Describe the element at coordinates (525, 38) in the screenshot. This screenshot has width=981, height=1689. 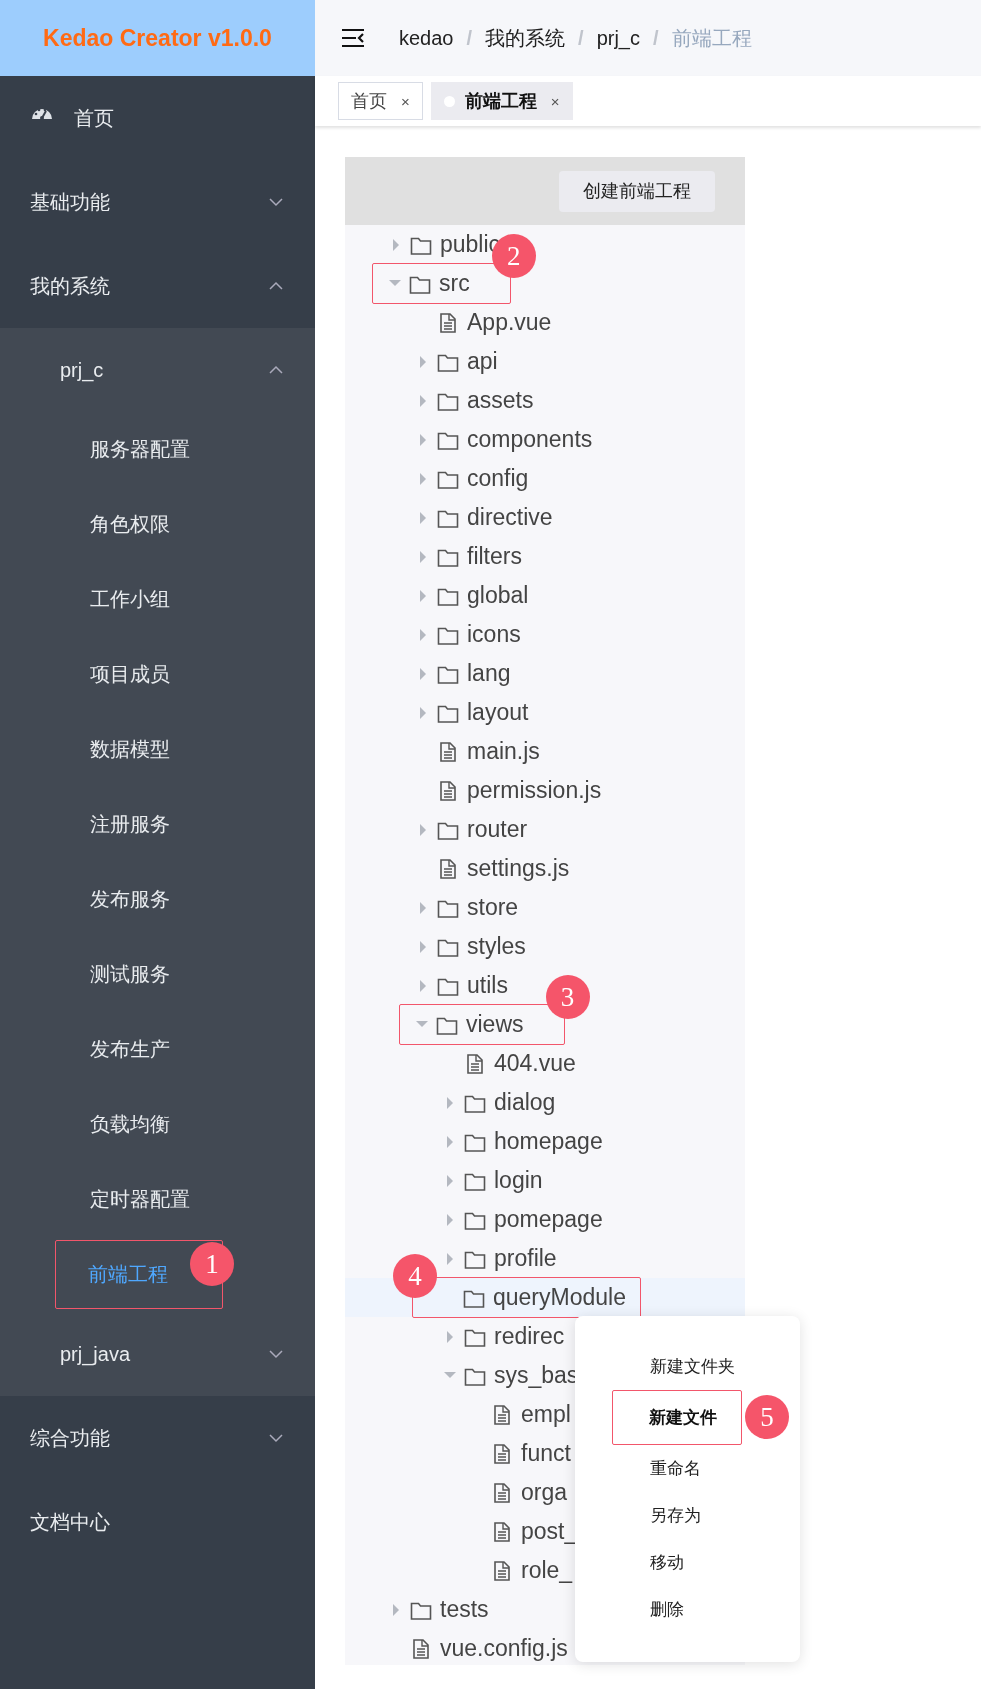
I see `breadcrumb-item: 我的系统` at that location.